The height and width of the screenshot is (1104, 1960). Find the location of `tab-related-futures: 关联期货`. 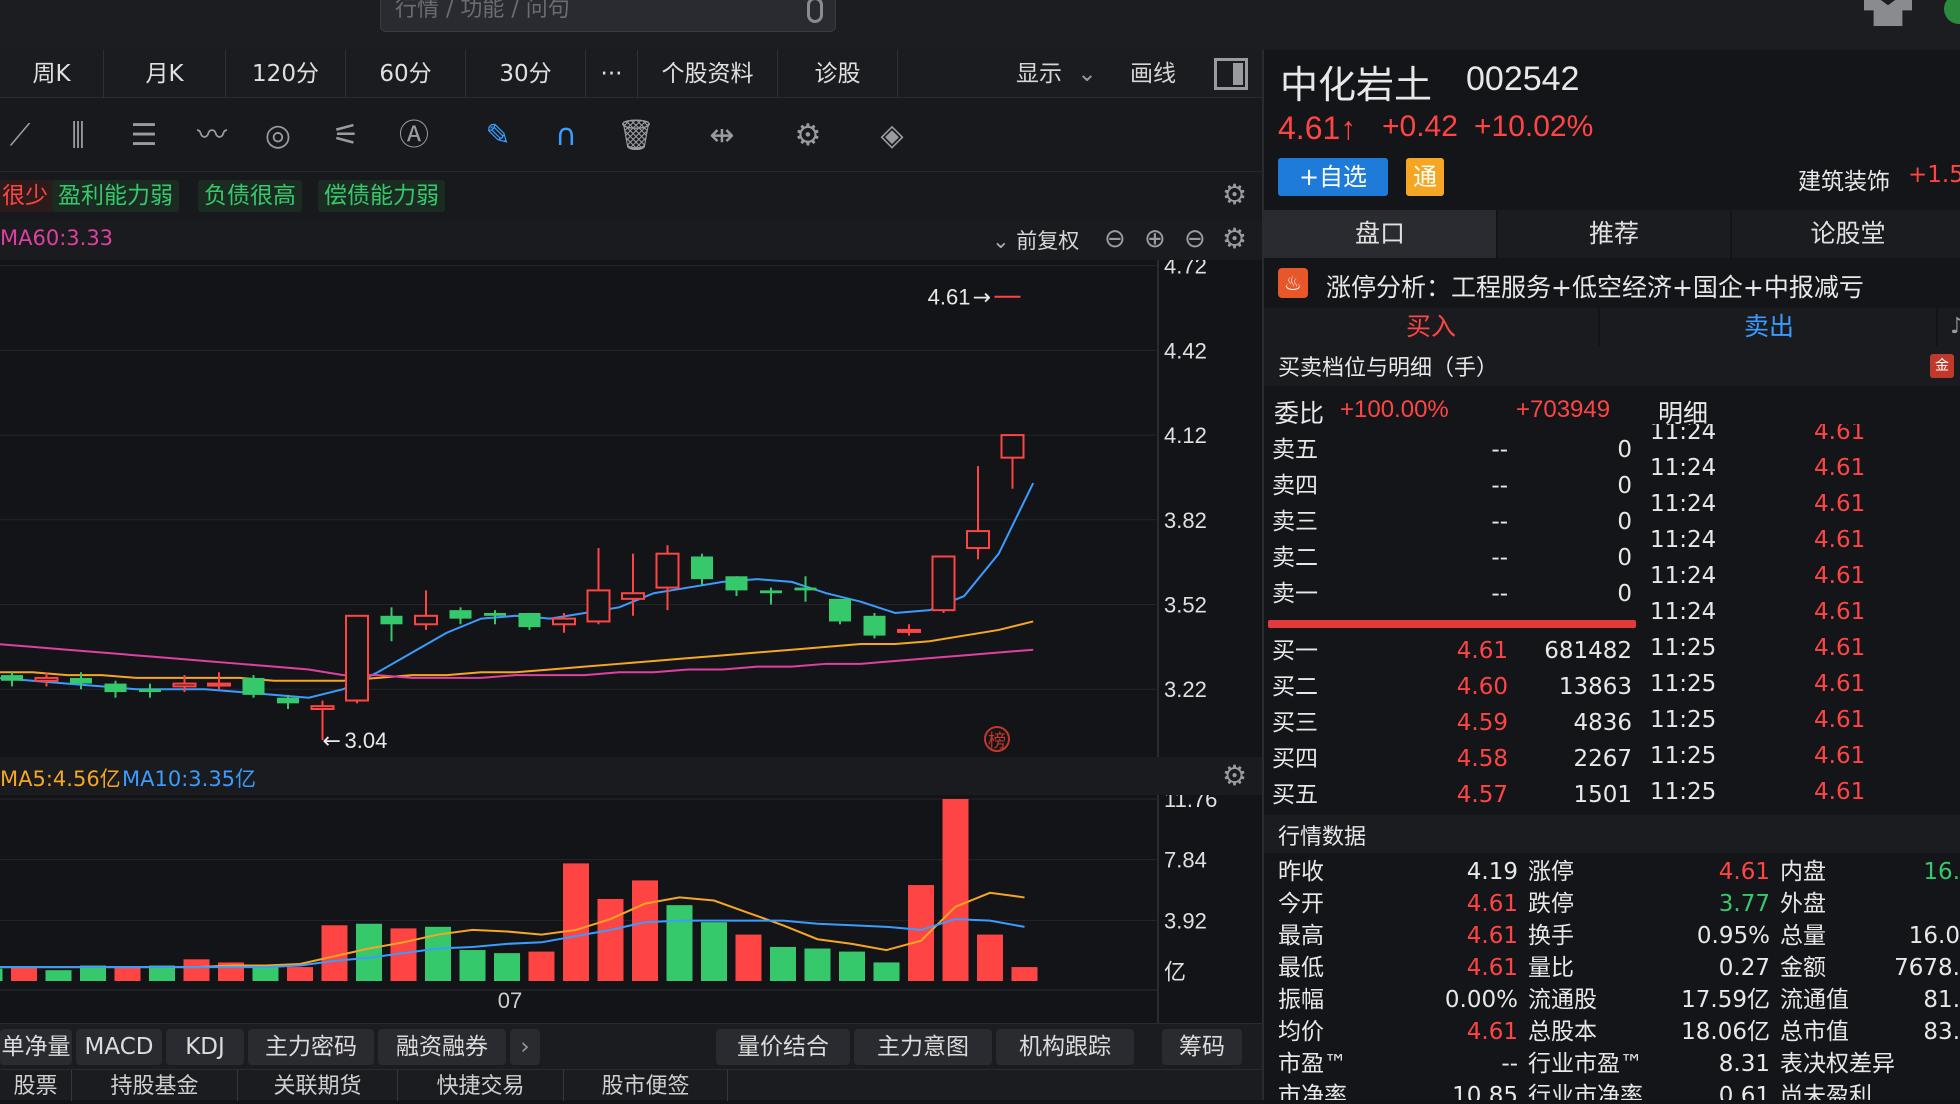

tab-related-futures: 关联期货 is located at coordinates (318, 1085).